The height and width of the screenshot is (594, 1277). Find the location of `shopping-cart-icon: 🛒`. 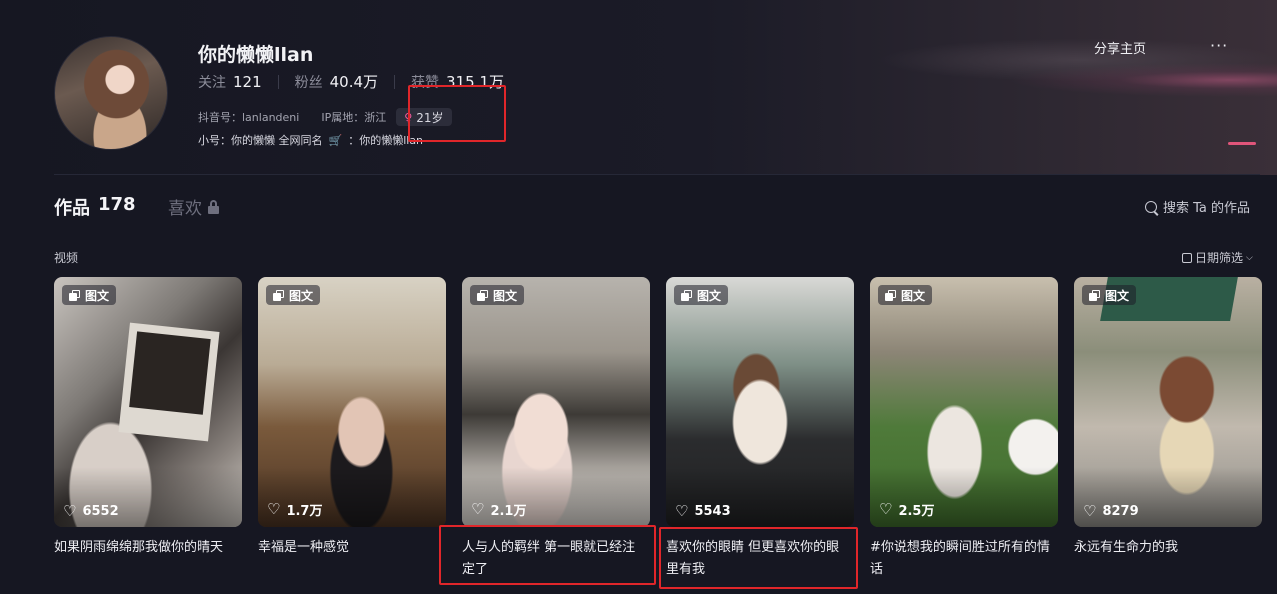

shopping-cart-icon: 🛒 is located at coordinates (335, 140).